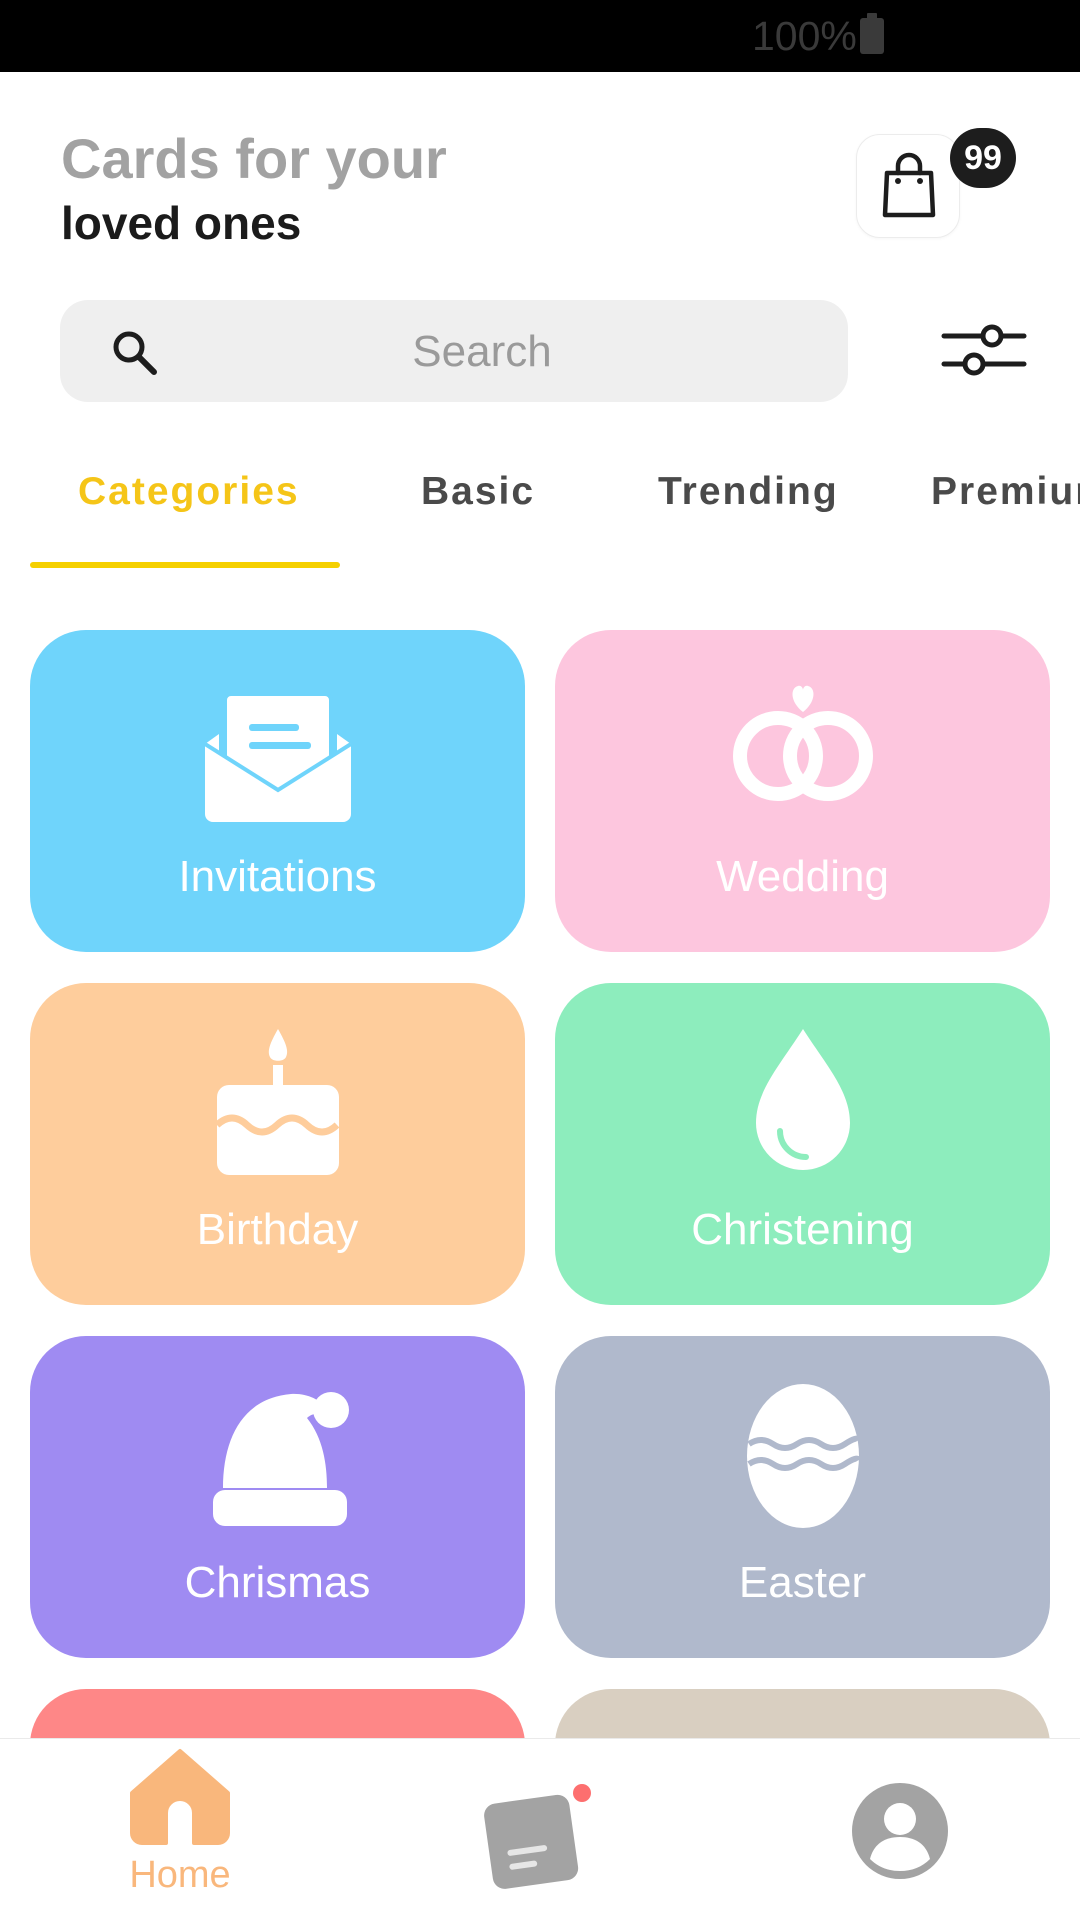  I want to click on nav-profile, so click(900, 1831).